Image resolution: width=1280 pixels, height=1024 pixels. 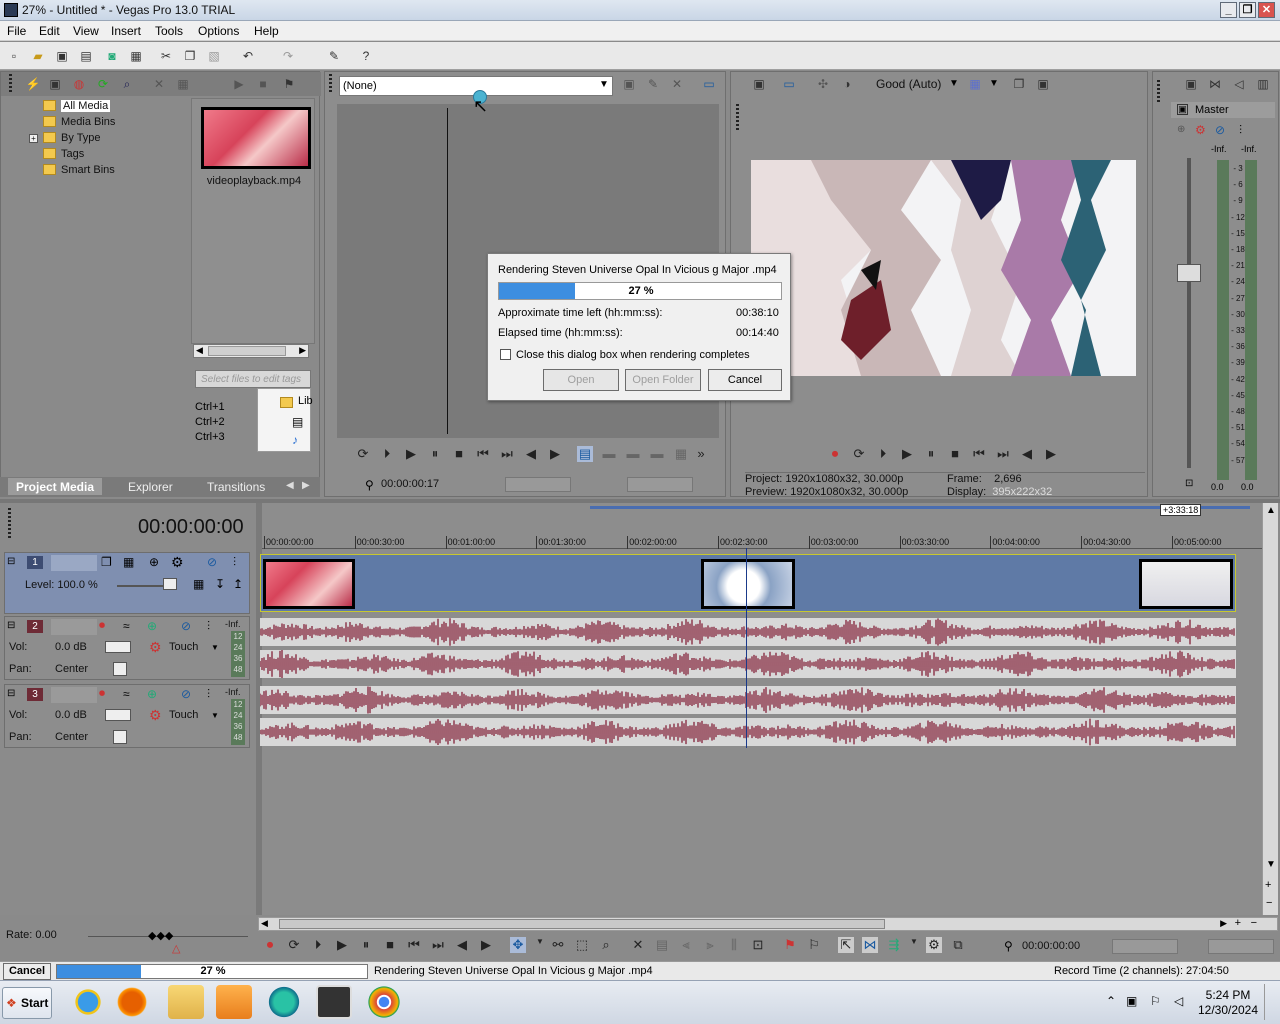 I want to click on volume-icon: ◁, so click(x=1178, y=1001).